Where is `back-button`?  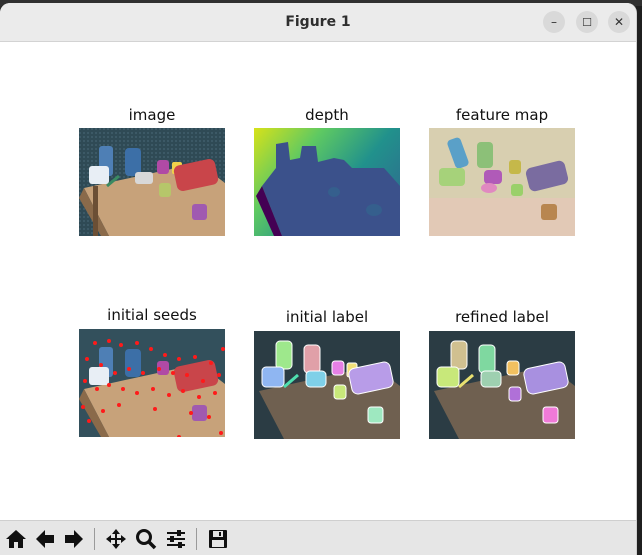 back-button is located at coordinates (45, 539).